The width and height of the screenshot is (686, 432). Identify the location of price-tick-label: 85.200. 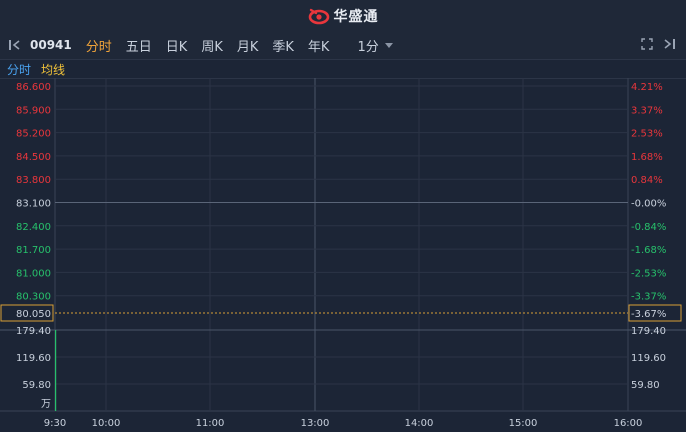
(33, 134).